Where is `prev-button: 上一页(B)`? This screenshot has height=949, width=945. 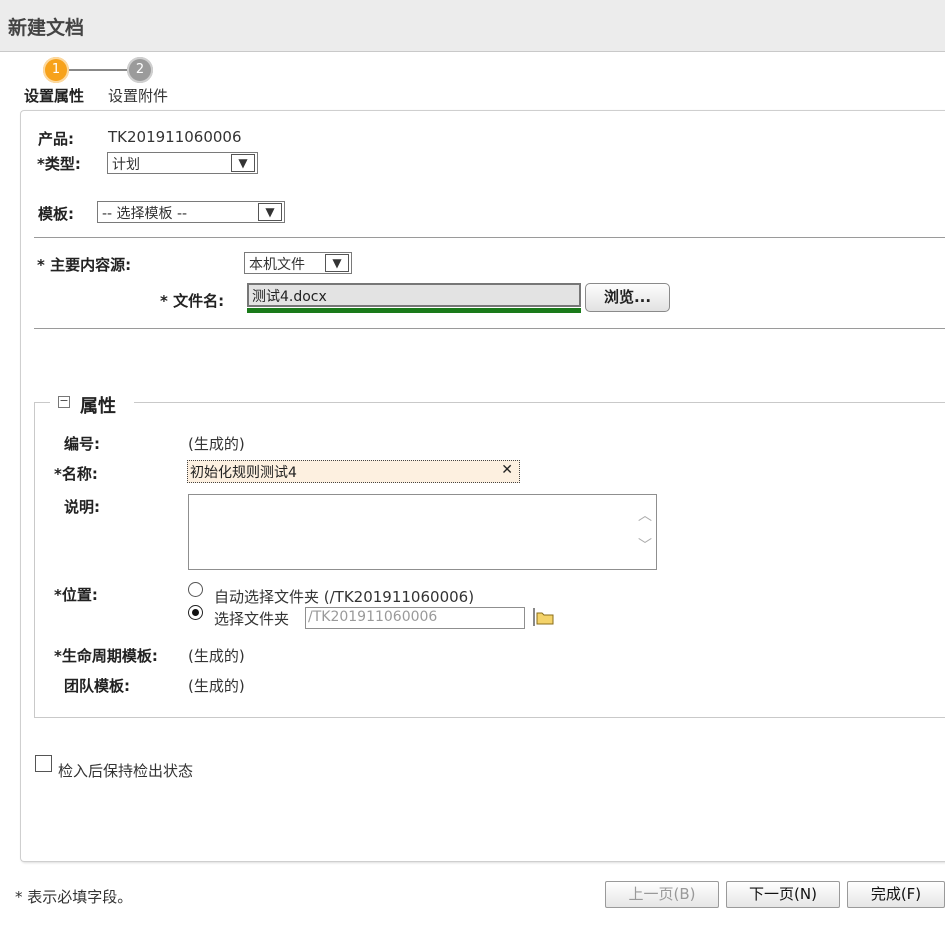
prev-button: 上一页(B) is located at coordinates (662, 894).